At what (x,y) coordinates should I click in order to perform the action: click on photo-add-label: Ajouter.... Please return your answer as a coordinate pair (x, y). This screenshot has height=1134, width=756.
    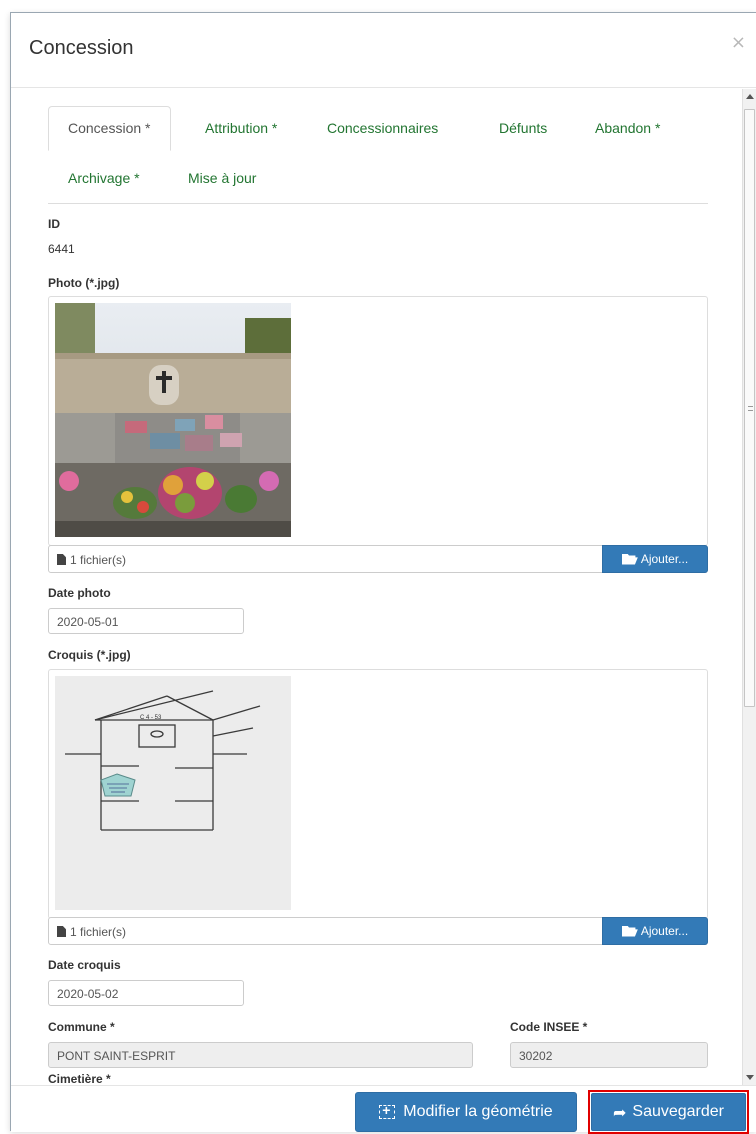
    Looking at the image, I should click on (664, 559).